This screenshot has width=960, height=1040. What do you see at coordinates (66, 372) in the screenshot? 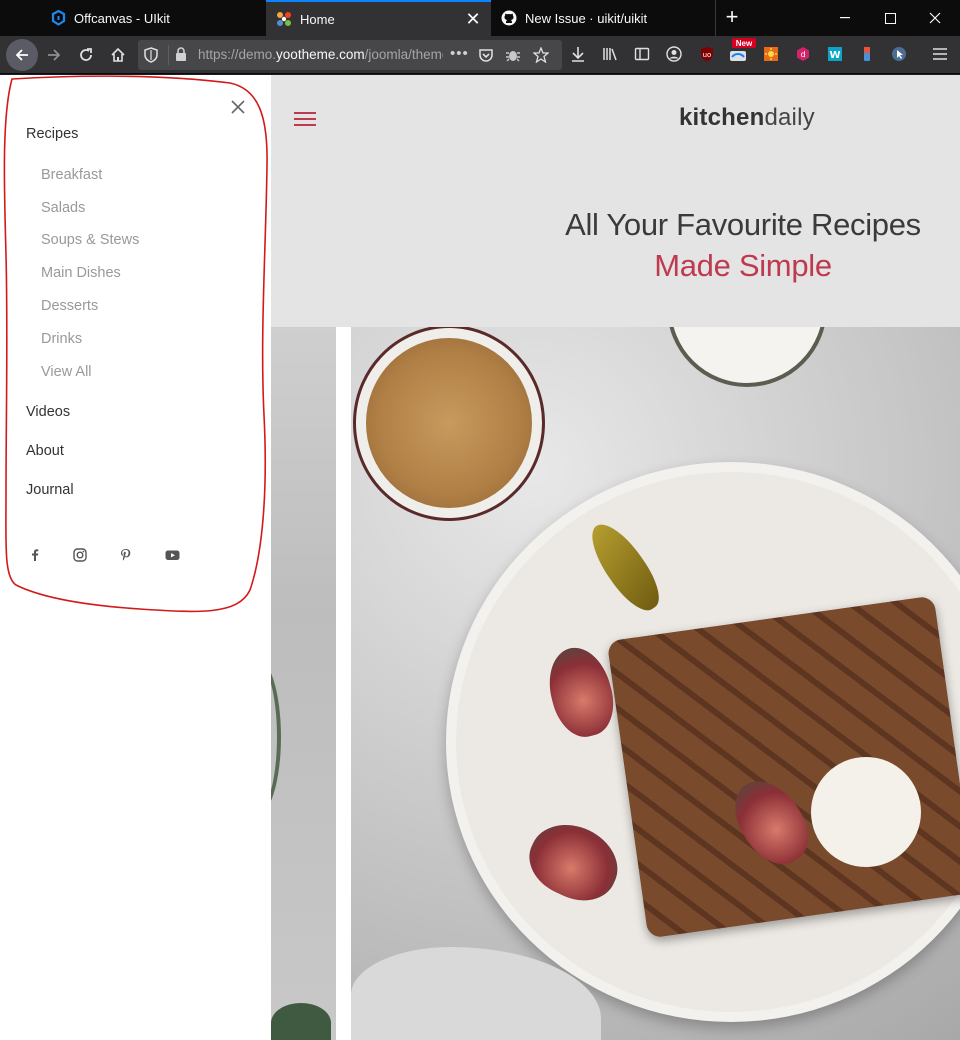
I see `nav-sub-item: View All` at bounding box center [66, 372].